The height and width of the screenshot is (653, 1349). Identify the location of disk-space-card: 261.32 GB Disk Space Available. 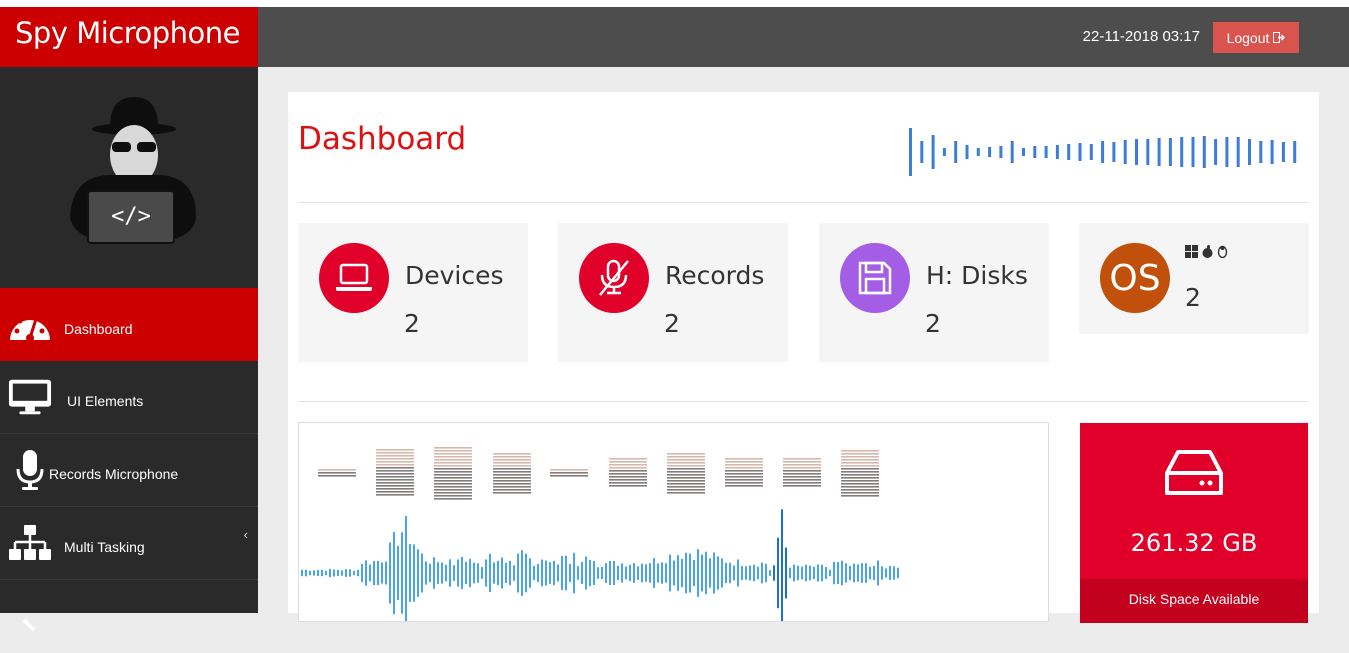
(1194, 523).